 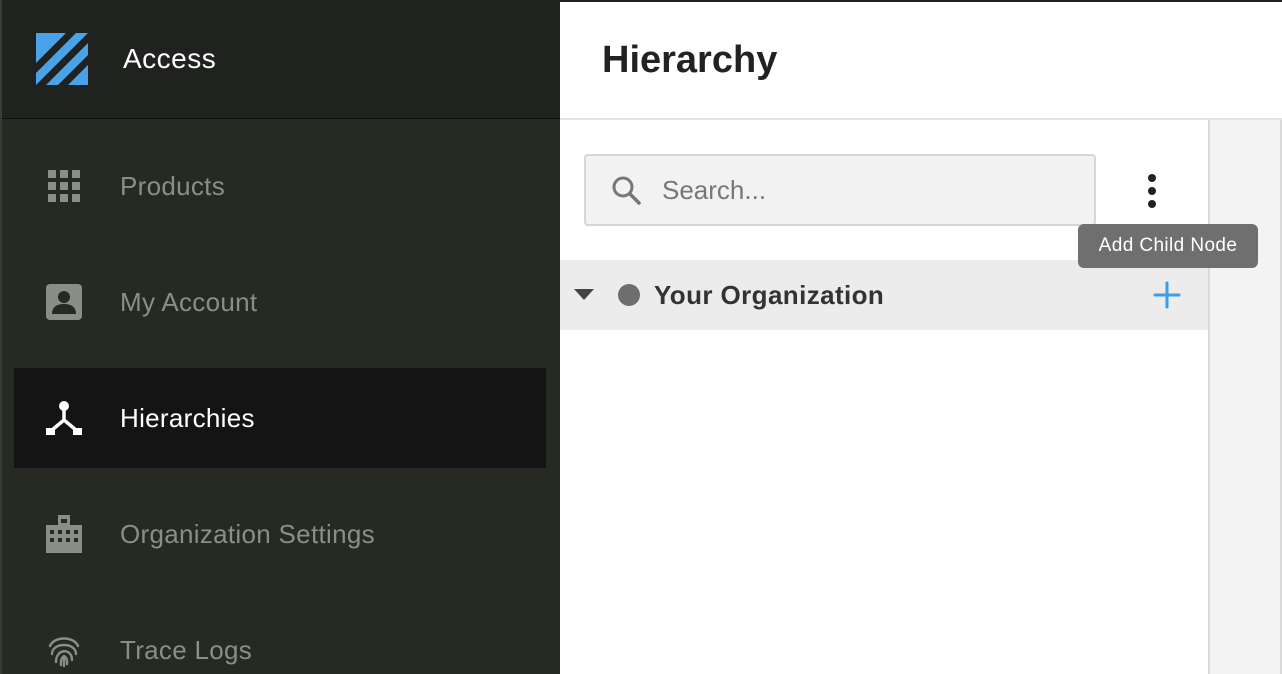 What do you see at coordinates (186, 649) in the screenshot?
I see `sidebar-item-label: Trace Logs` at bounding box center [186, 649].